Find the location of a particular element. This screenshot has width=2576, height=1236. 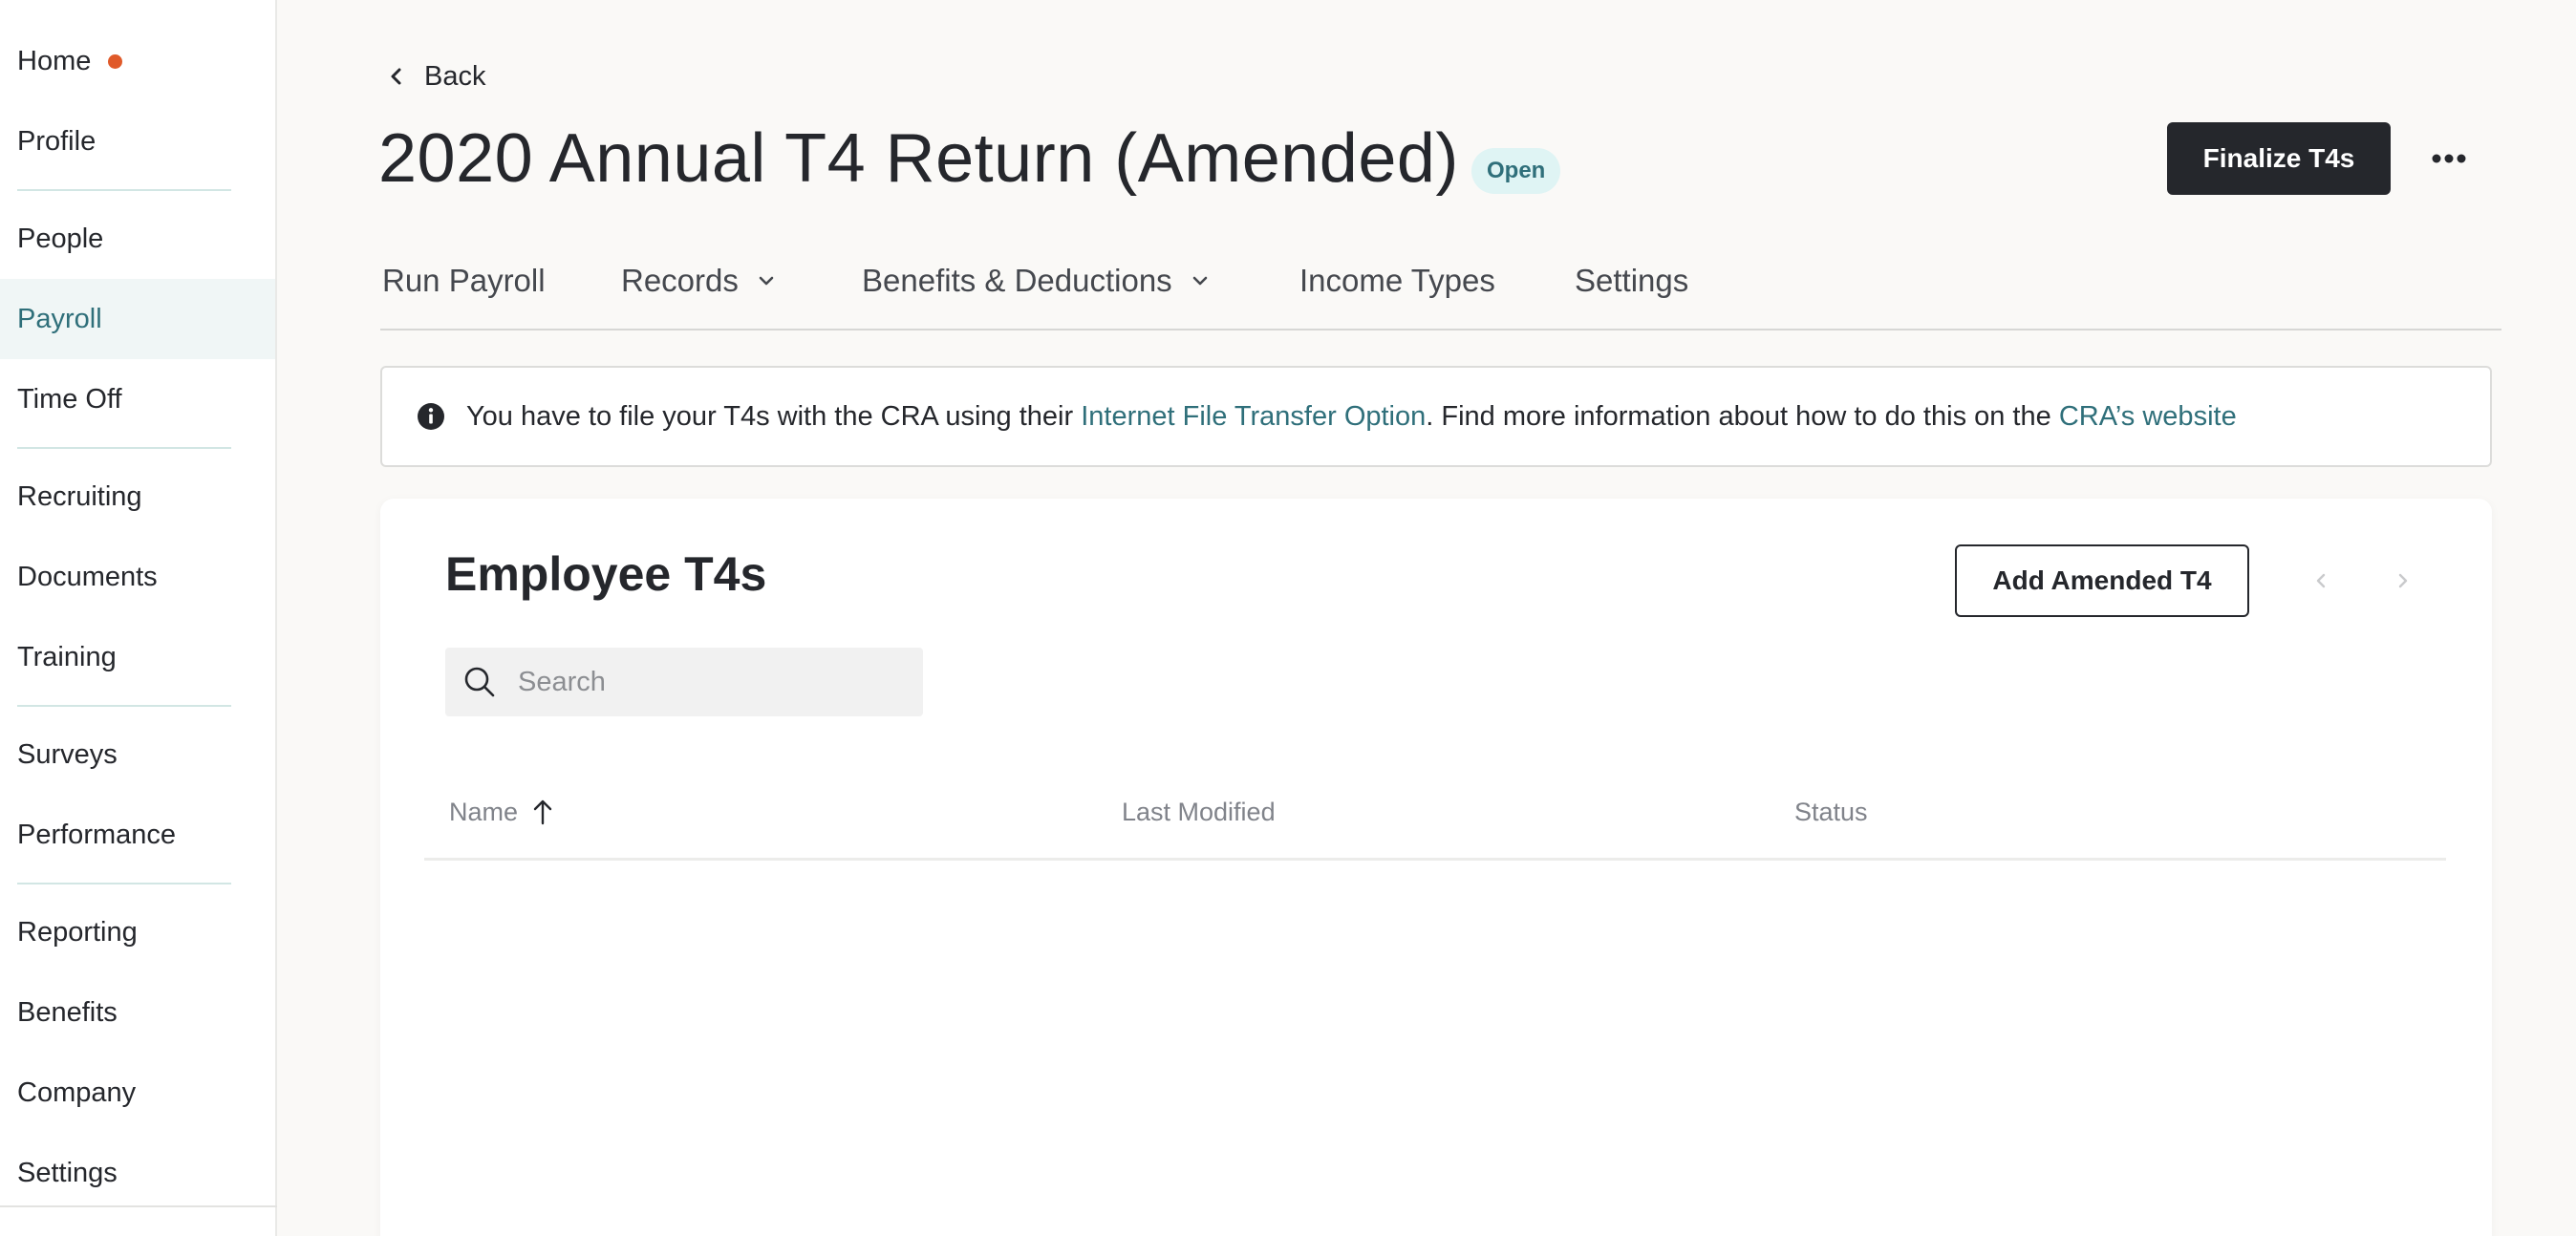

tab-settings: Settings is located at coordinates (1631, 280).